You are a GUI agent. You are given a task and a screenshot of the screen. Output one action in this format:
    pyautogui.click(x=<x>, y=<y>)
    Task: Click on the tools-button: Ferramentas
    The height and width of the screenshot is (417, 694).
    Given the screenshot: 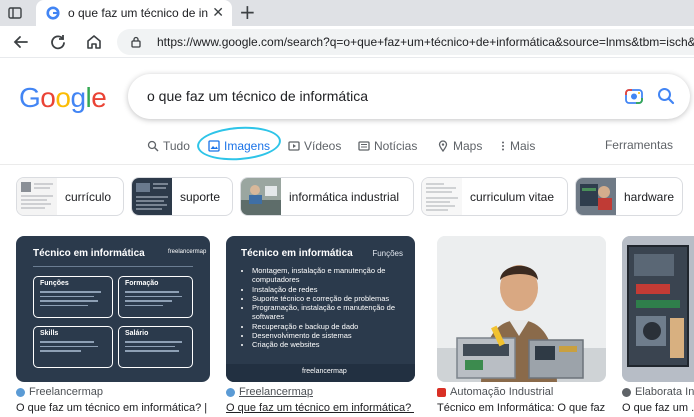 What is the action you would take?
    pyautogui.click(x=639, y=145)
    